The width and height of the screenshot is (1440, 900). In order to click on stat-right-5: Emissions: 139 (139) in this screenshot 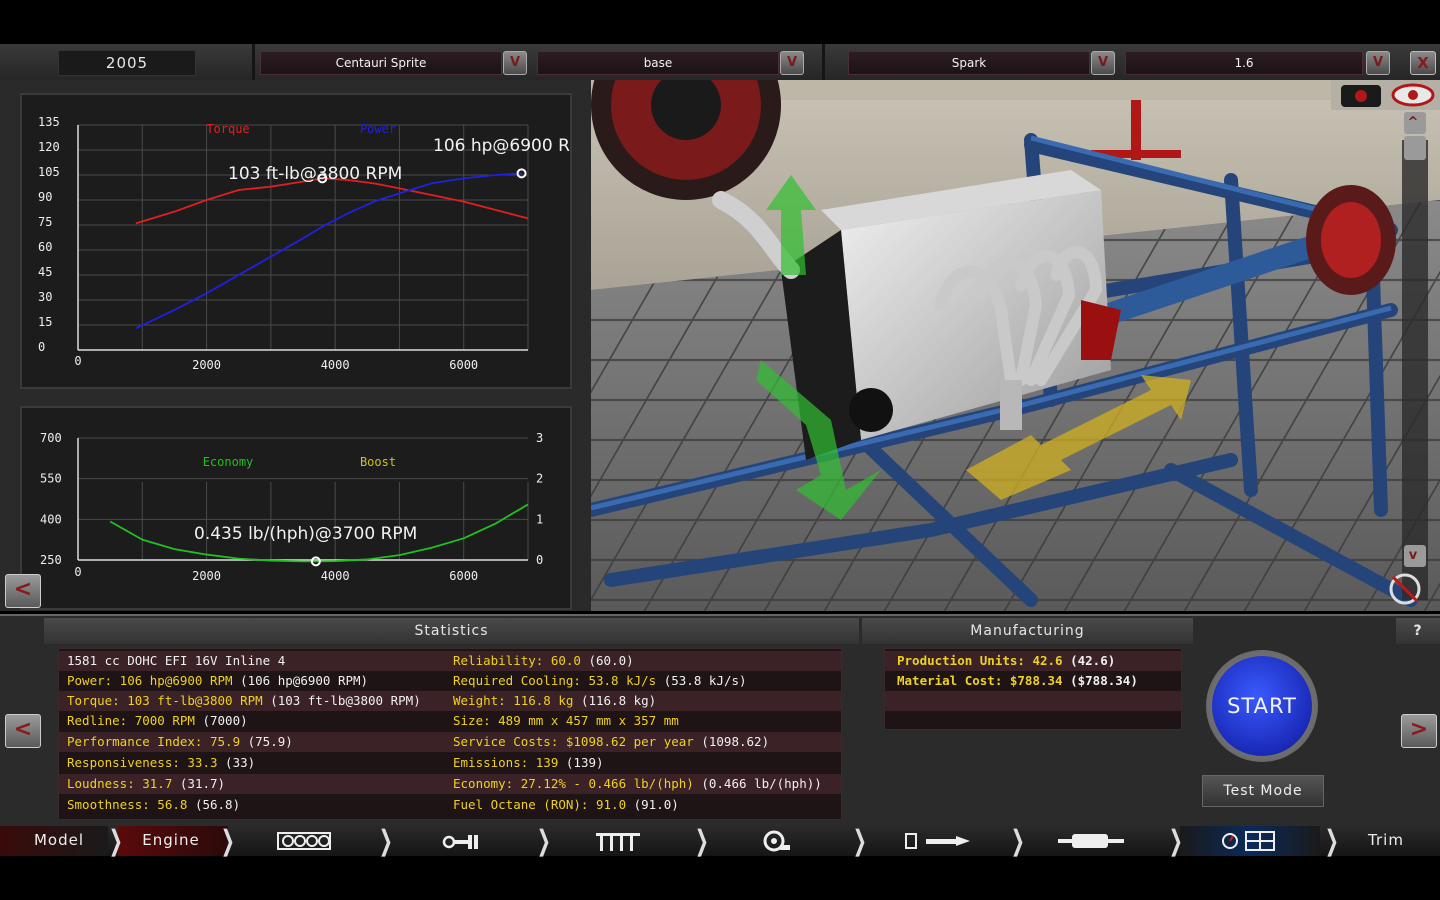, I will do `click(528, 763)`.